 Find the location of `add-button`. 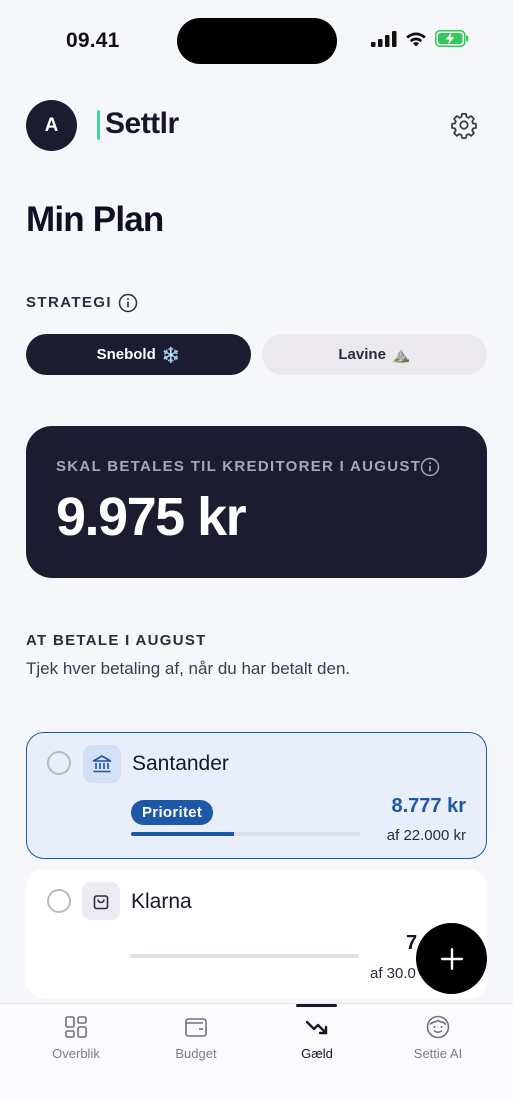

add-button is located at coordinates (451, 958).